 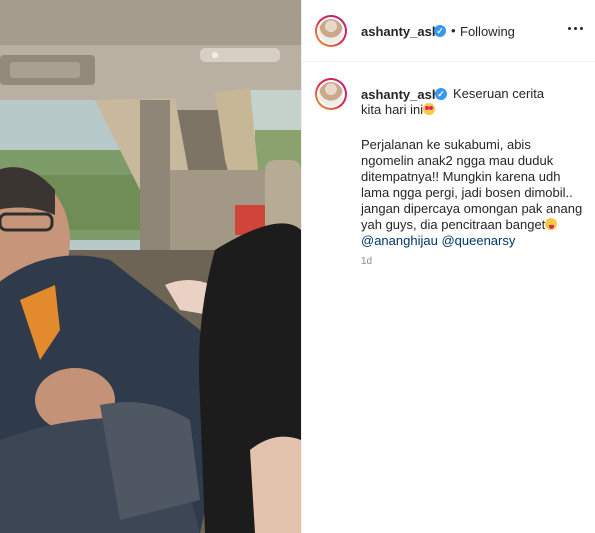 I want to click on author-username: ashanty_ash, so click(x=400, y=31).